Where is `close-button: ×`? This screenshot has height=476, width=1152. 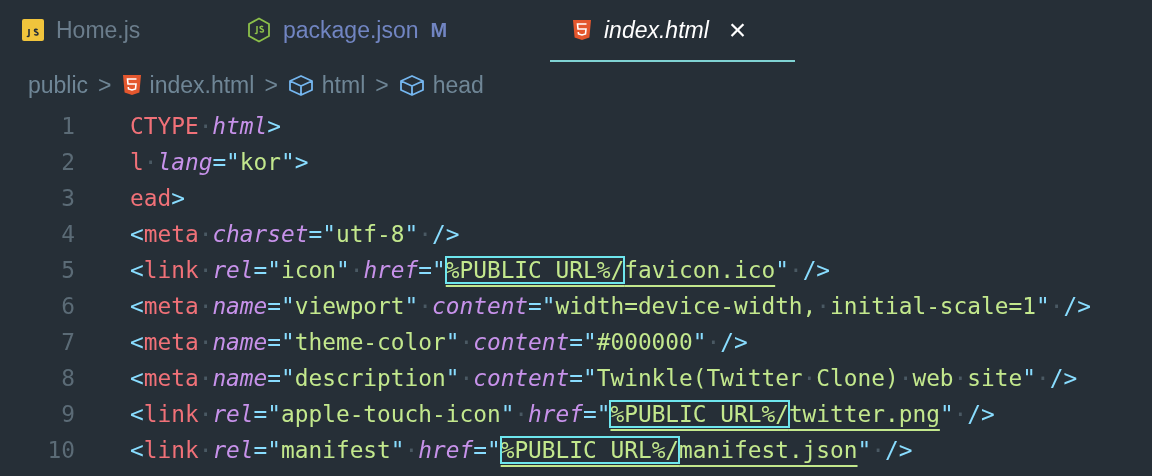
close-button: × is located at coordinates (737, 30).